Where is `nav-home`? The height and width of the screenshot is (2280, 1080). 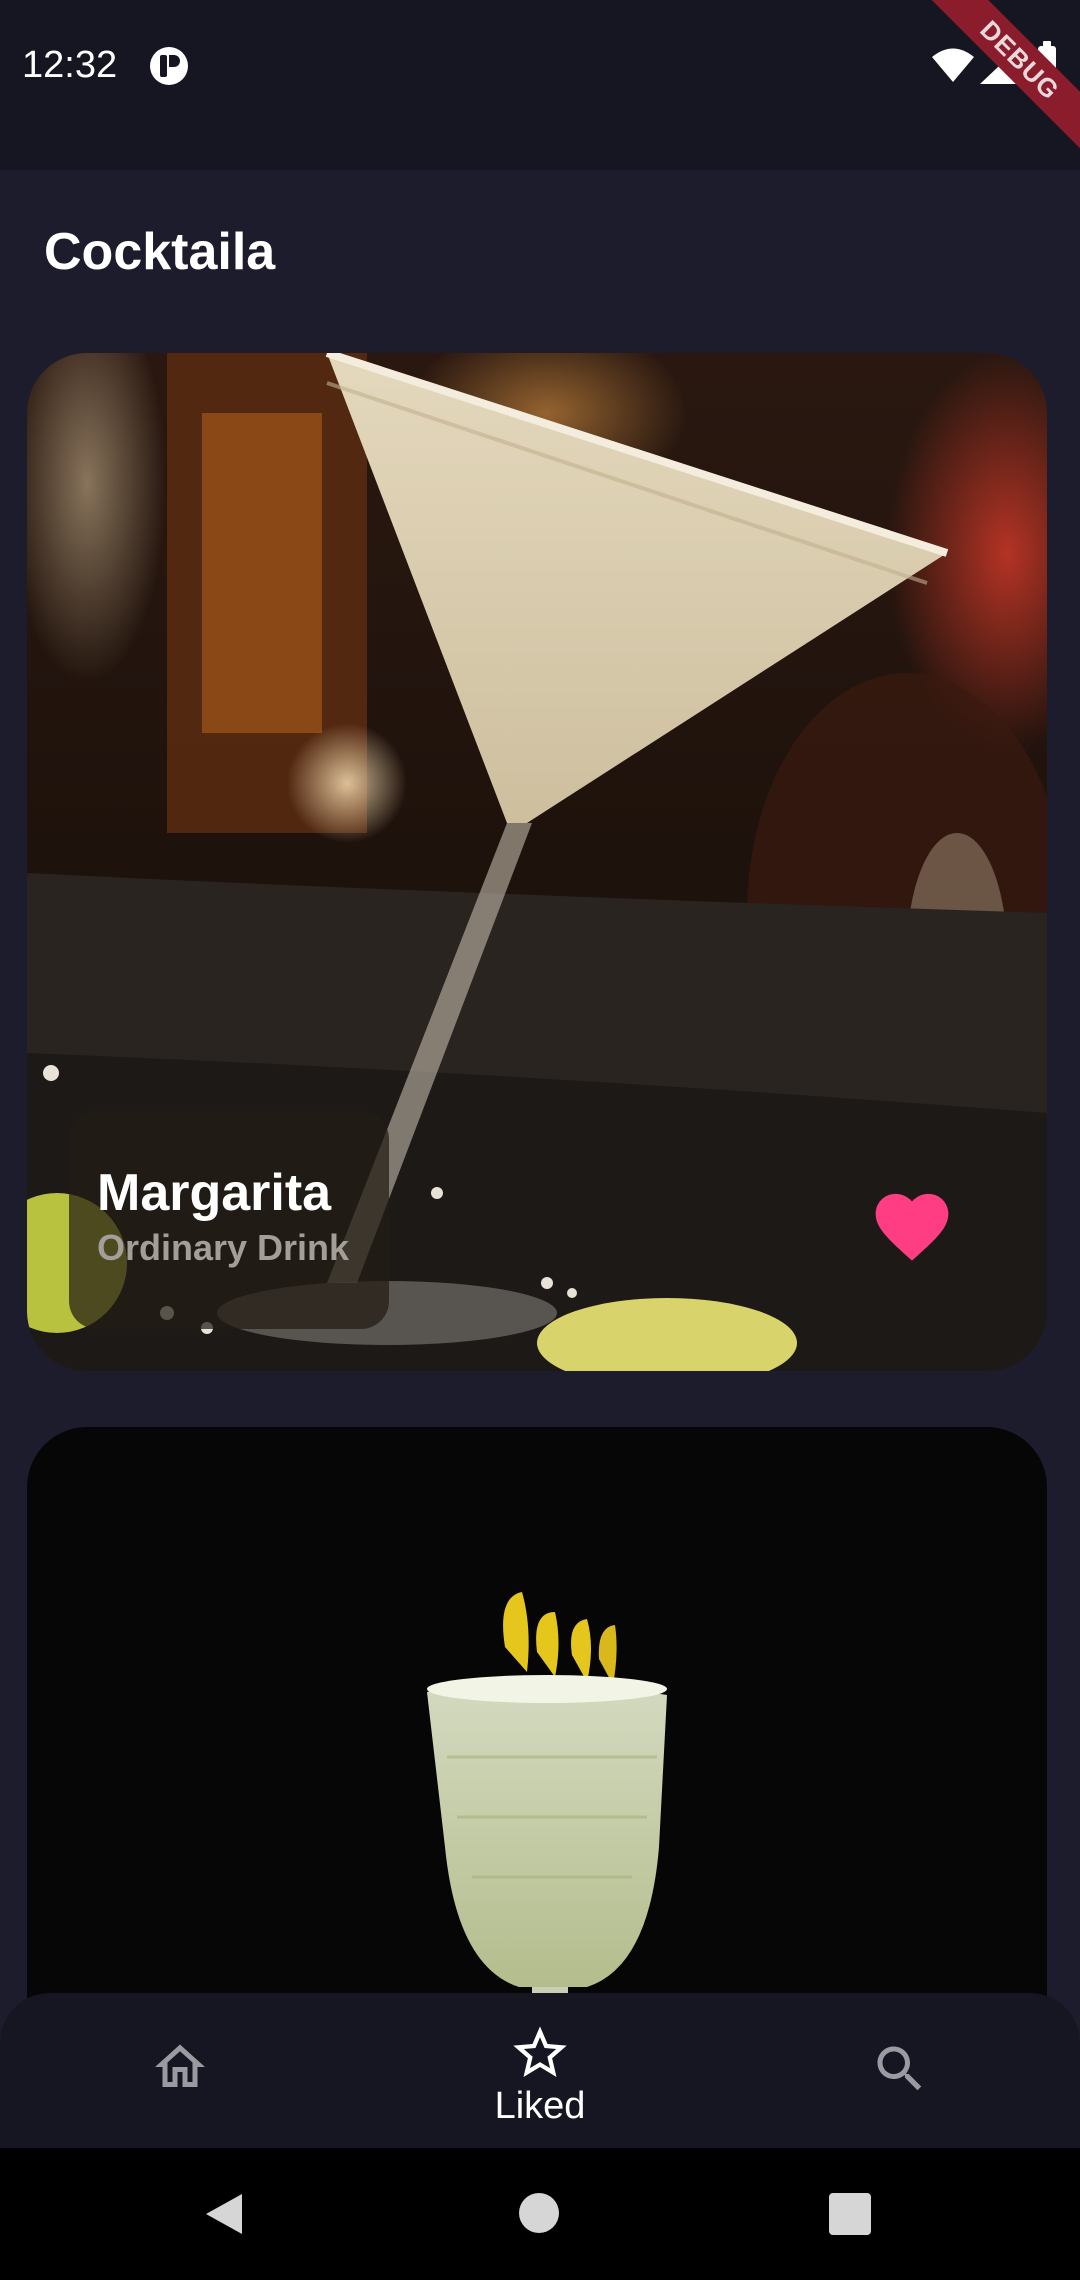
nav-home is located at coordinates (180, 2070).